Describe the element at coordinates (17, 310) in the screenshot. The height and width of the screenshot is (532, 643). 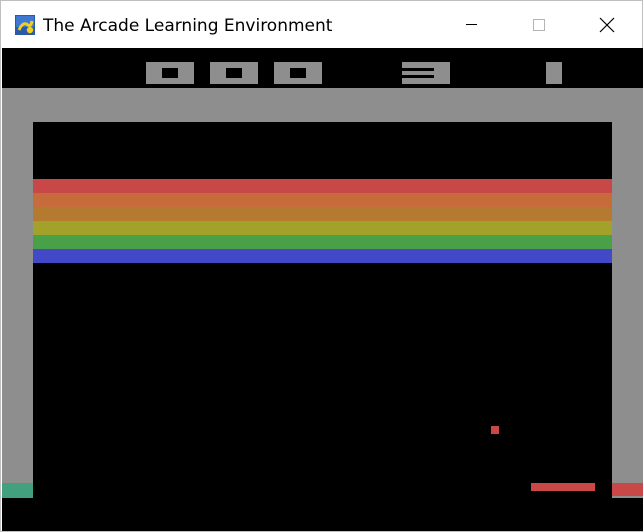
I see `left-wall` at that location.